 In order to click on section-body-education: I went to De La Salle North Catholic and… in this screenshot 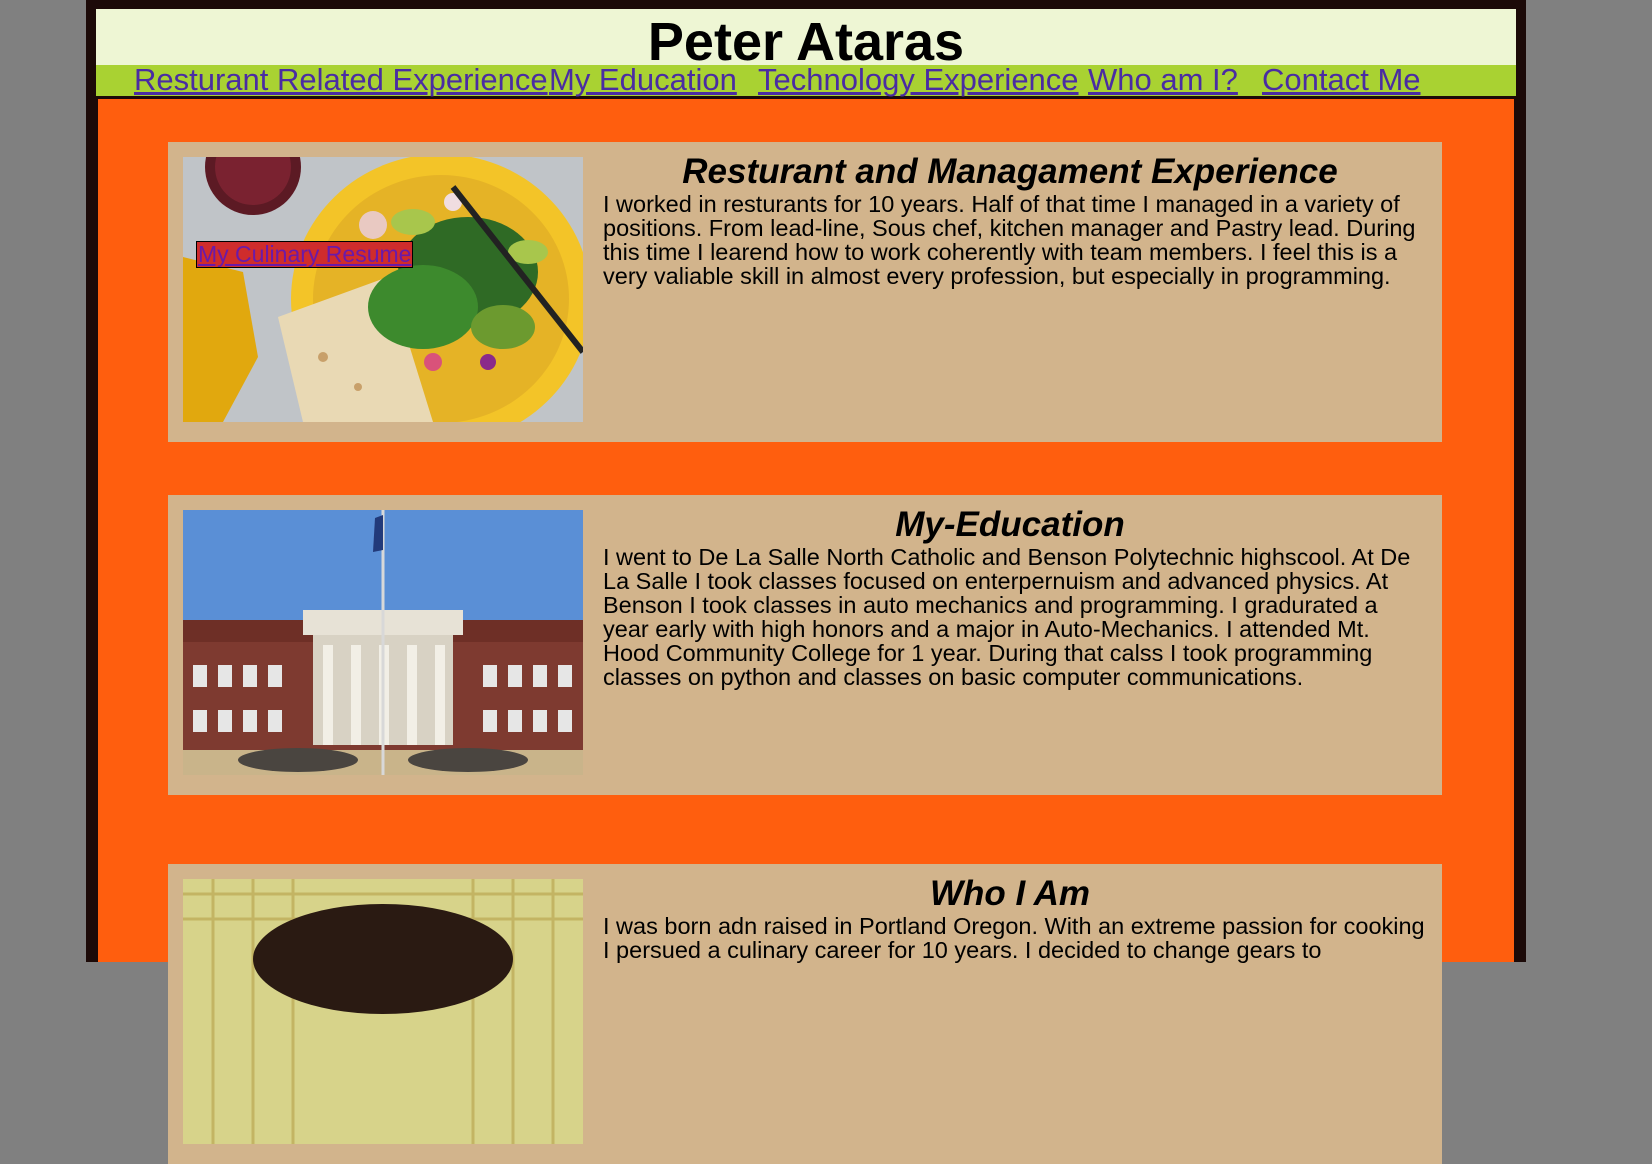, I will do `click(1007, 617)`.